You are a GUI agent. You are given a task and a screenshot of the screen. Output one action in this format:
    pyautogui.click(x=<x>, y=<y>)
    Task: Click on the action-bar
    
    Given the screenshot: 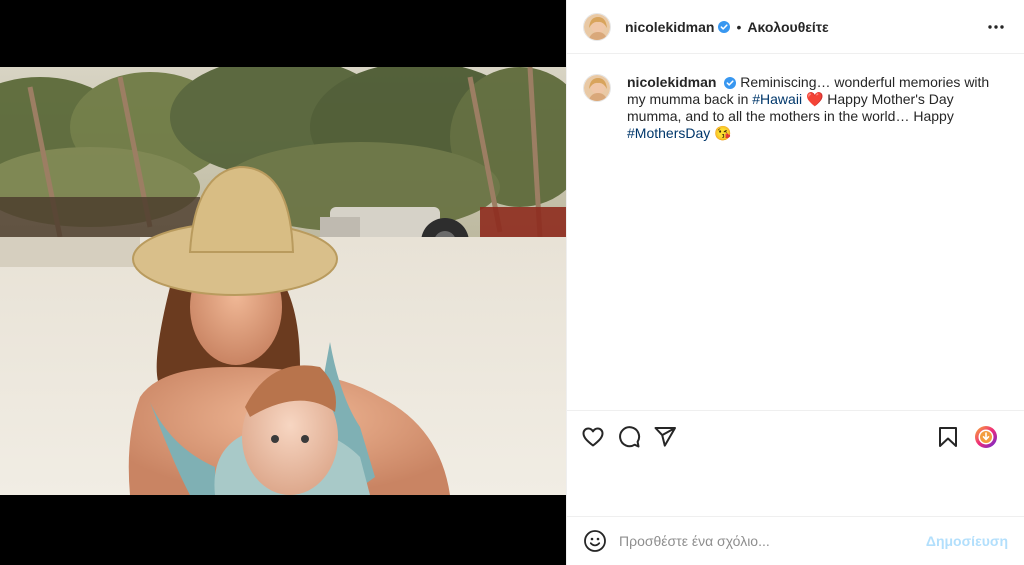 What is the action you would take?
    pyautogui.click(x=795, y=436)
    